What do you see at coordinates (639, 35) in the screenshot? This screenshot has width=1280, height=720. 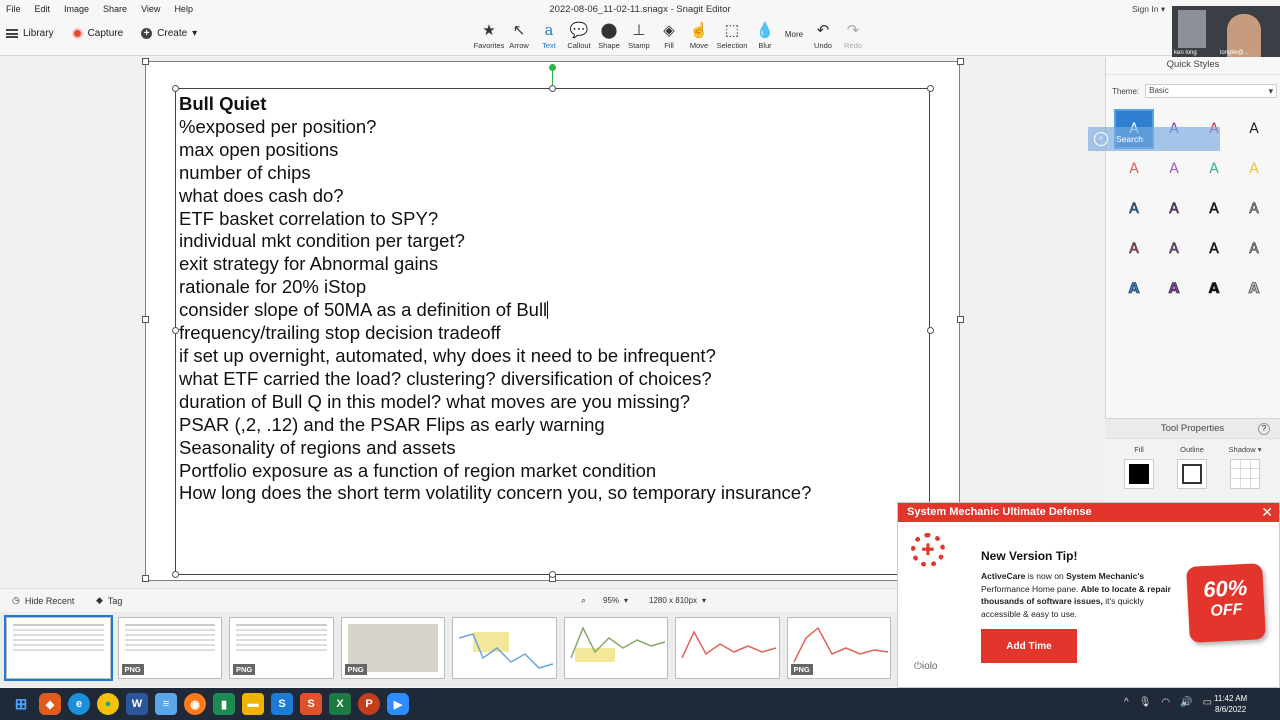 I see `tool-stamp: ⊥ Stamp` at bounding box center [639, 35].